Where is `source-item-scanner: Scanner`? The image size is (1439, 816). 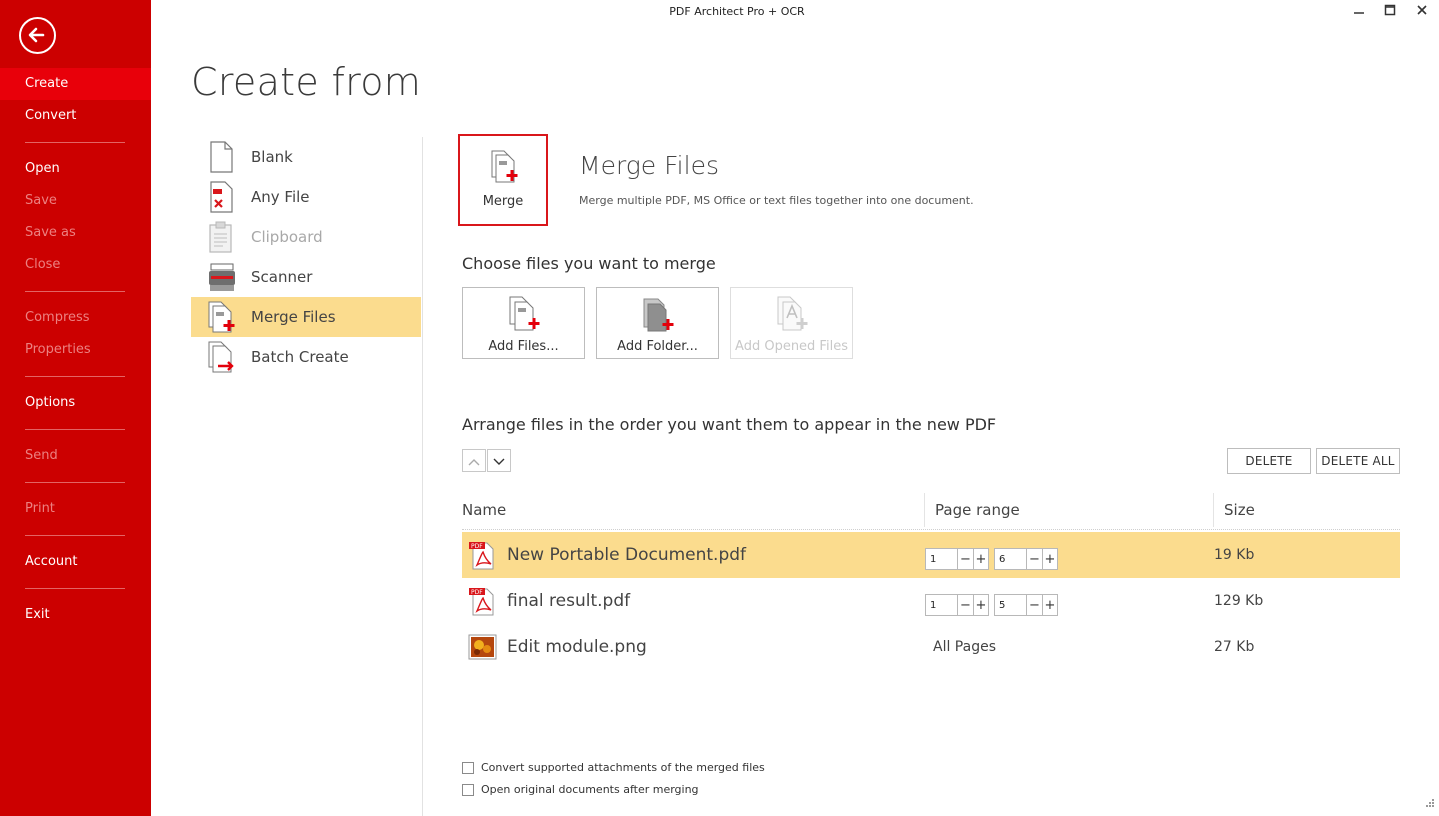
source-item-scanner: Scanner is located at coordinates (306, 277).